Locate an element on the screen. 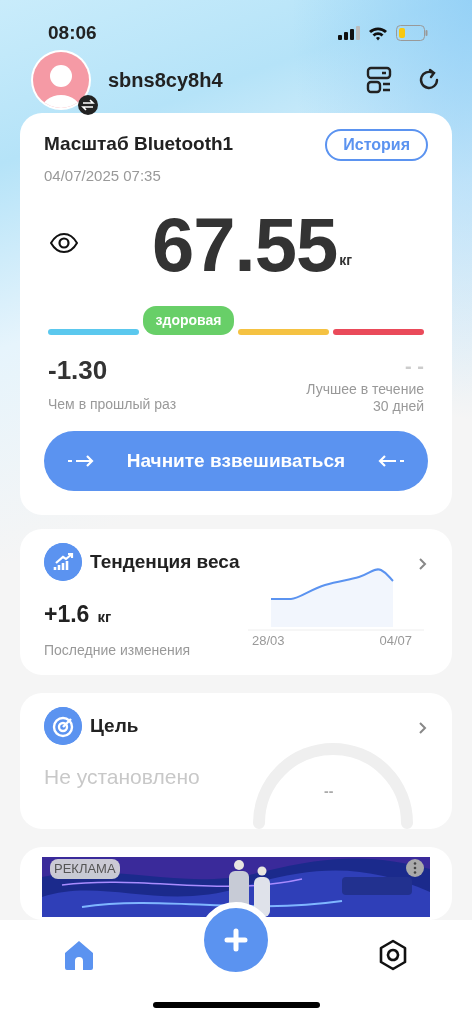  avatar is located at coordinates (61, 79).